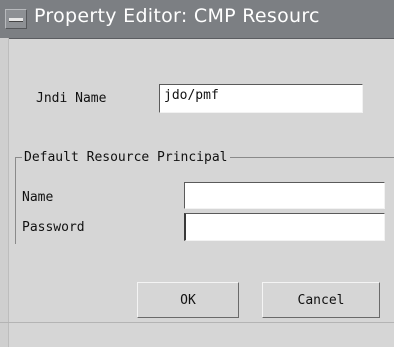  I want to click on ok-button: OK, so click(188, 300).